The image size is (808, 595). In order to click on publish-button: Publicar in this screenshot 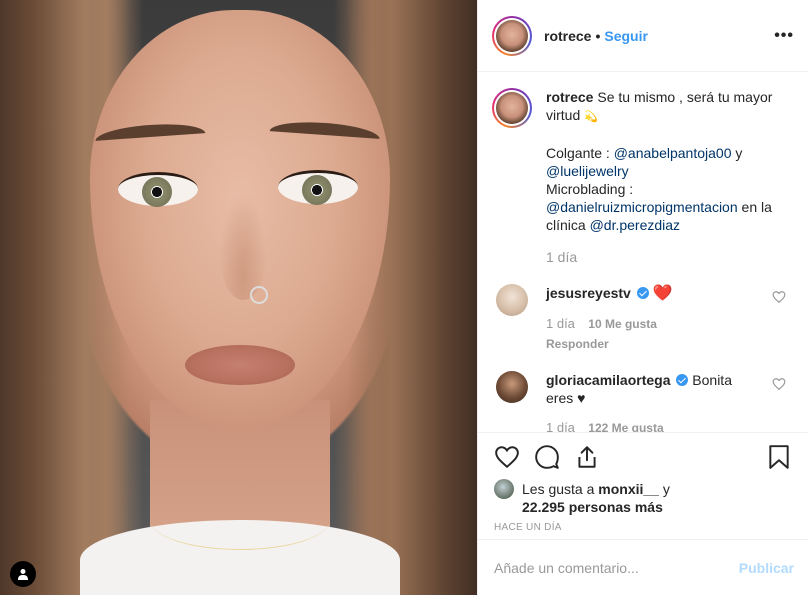, I will do `click(766, 568)`.